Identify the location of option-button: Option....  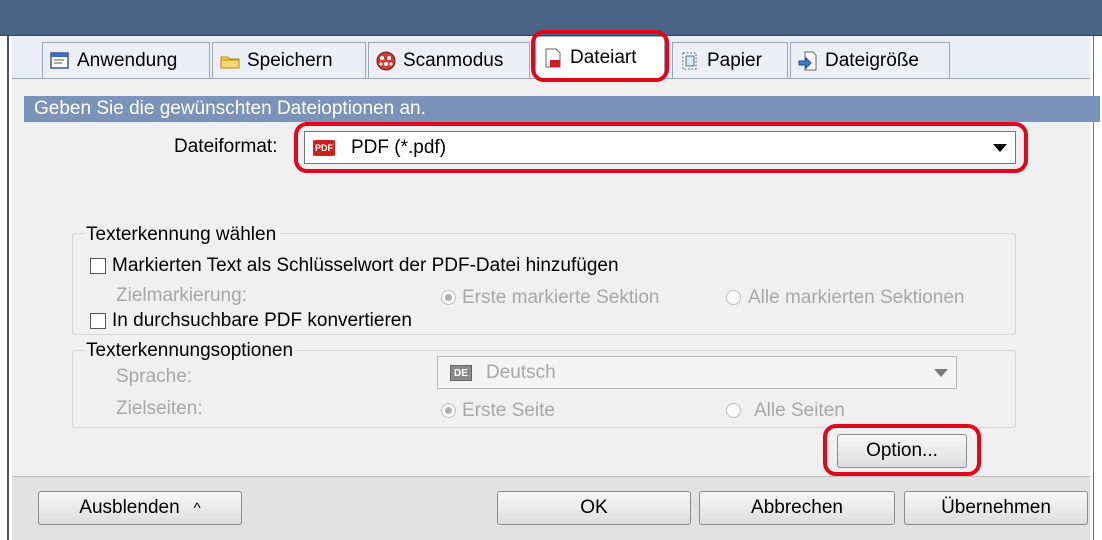
(902, 451).